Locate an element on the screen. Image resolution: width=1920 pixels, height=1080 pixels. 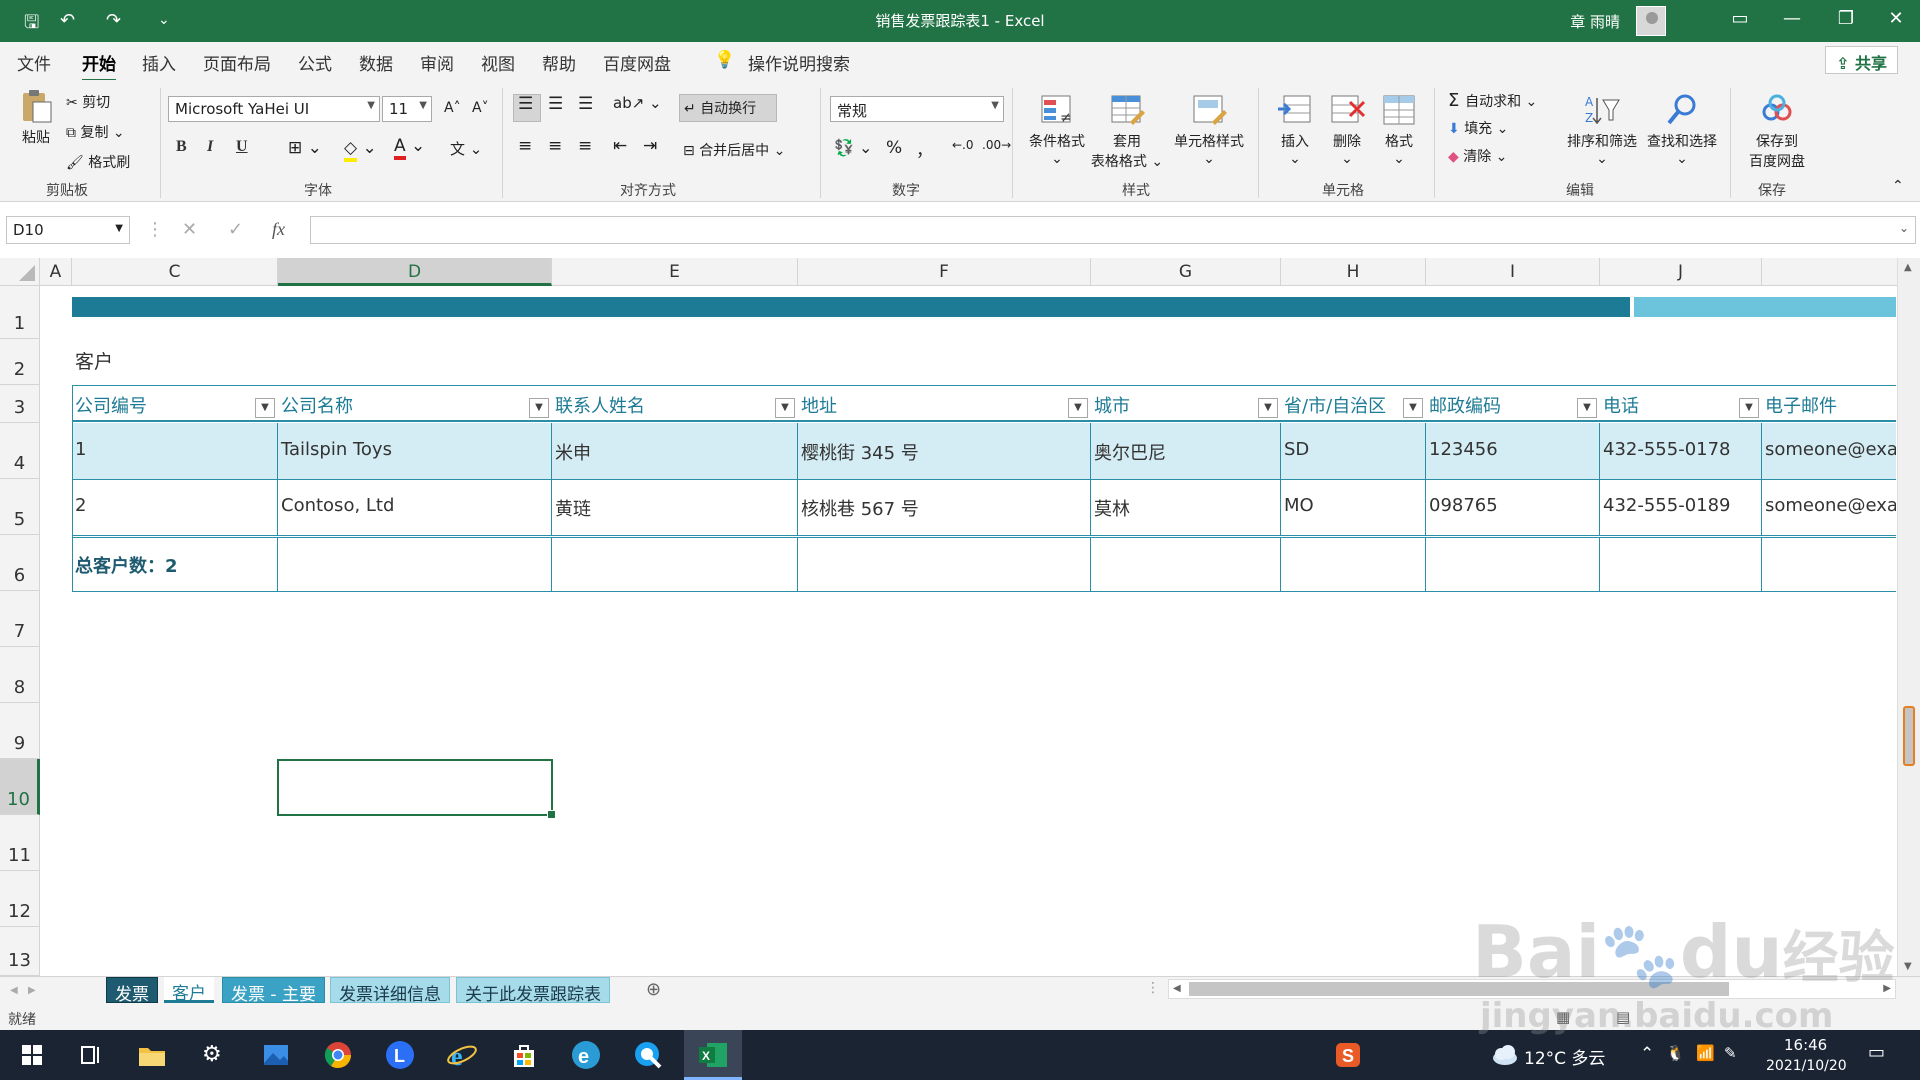
format-cells-button: 格式 ⌄ is located at coordinates (1399, 129).